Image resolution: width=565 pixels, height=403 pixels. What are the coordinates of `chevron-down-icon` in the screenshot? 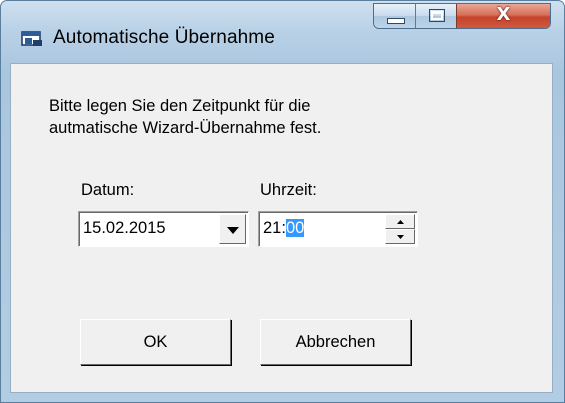 It's located at (233, 230).